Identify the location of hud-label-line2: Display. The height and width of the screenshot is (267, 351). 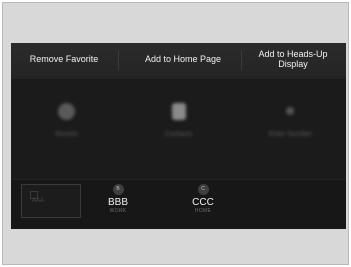
(293, 64).